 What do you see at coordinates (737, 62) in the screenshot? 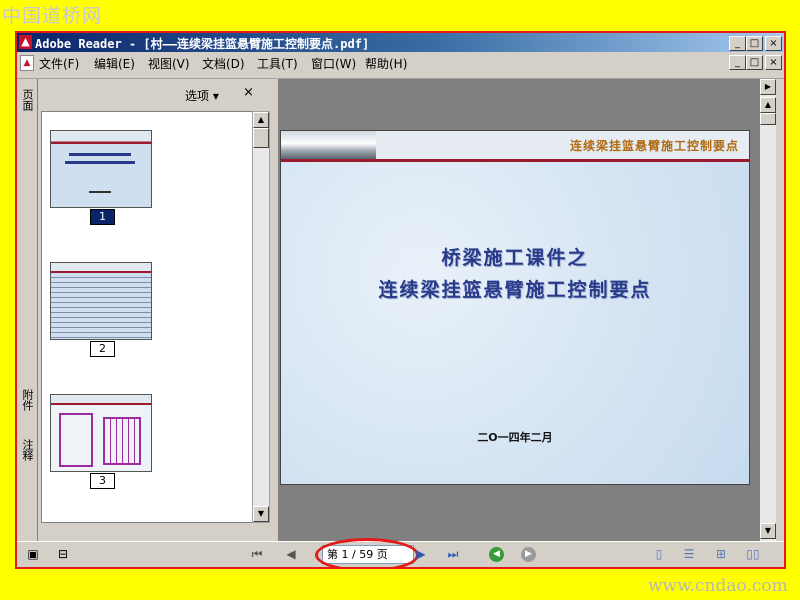
I see `doc-minimize-button: _` at bounding box center [737, 62].